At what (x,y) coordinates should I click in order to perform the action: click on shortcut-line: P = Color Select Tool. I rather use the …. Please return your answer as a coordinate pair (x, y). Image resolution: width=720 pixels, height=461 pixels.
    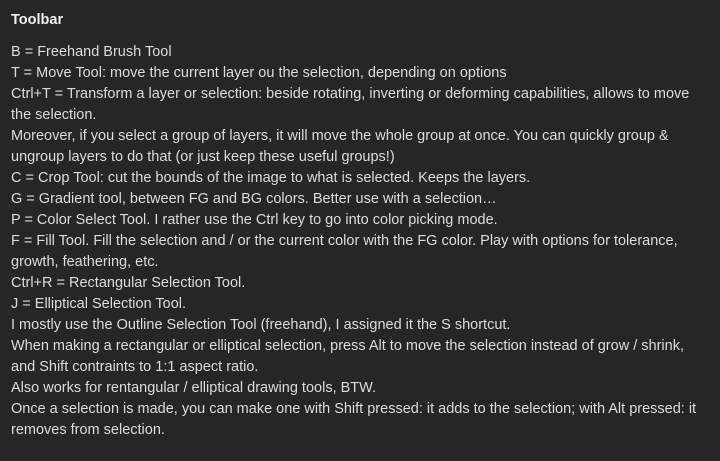
    Looking at the image, I should click on (254, 220).